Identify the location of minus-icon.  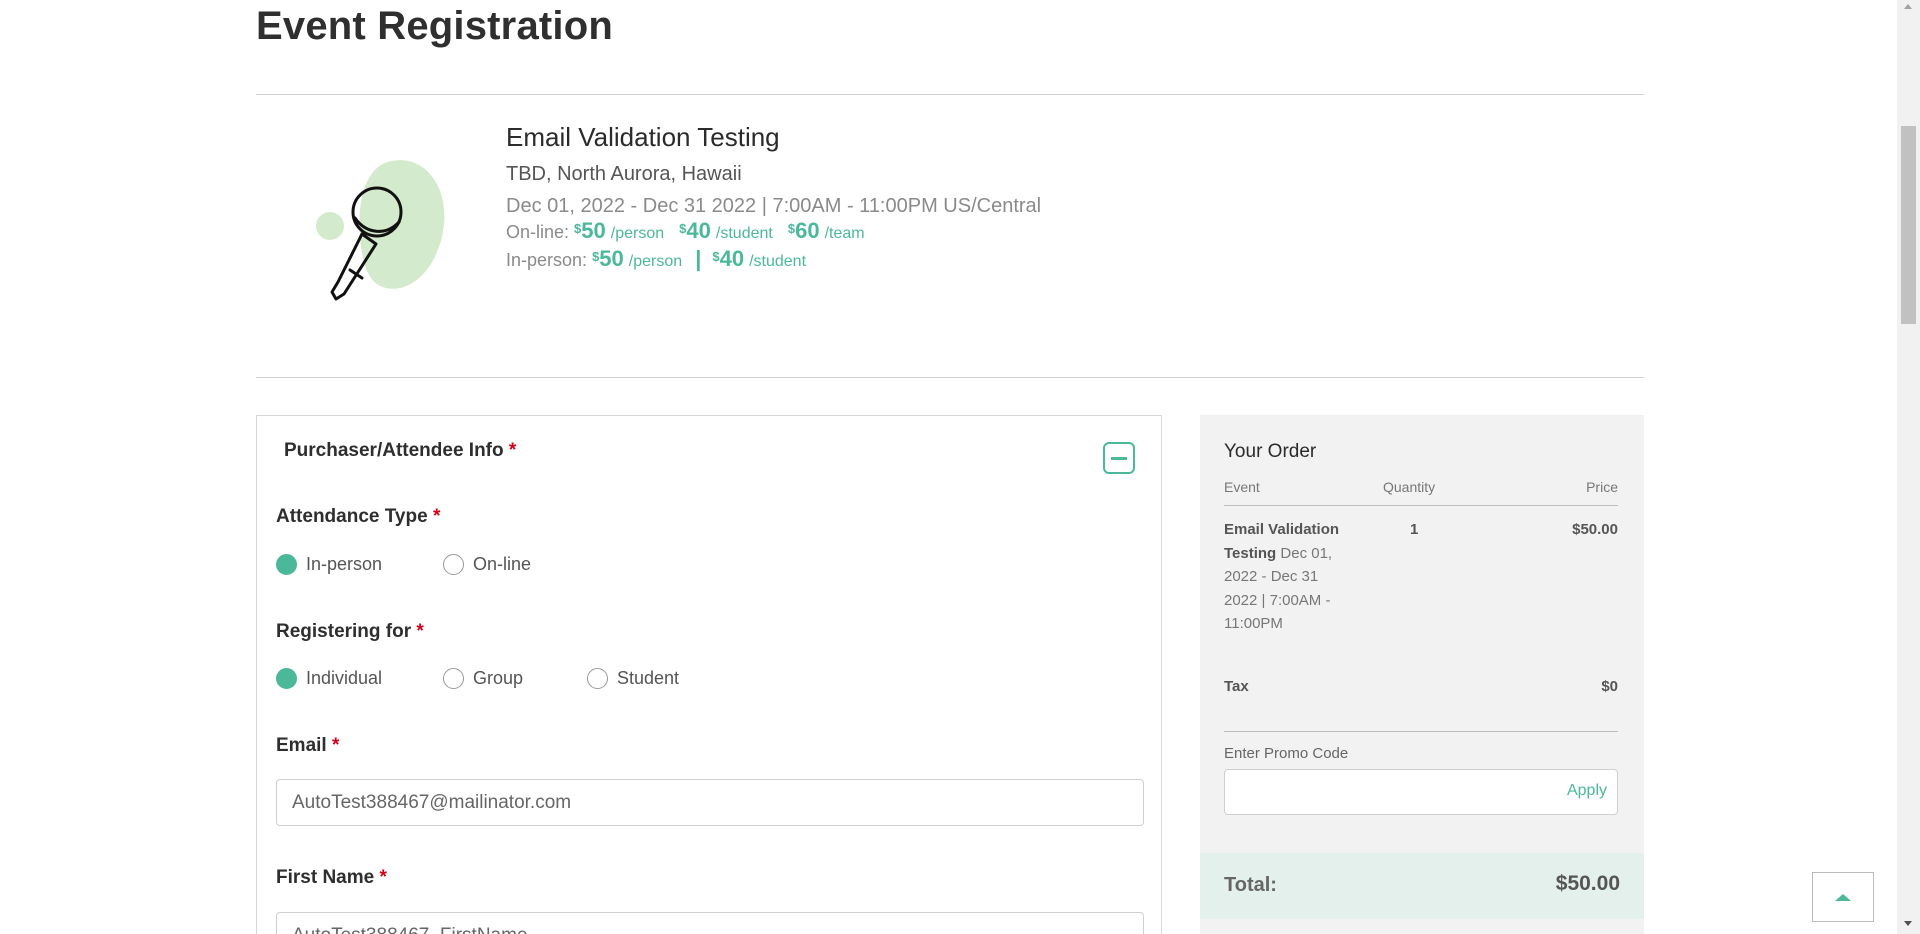
(1119, 458).